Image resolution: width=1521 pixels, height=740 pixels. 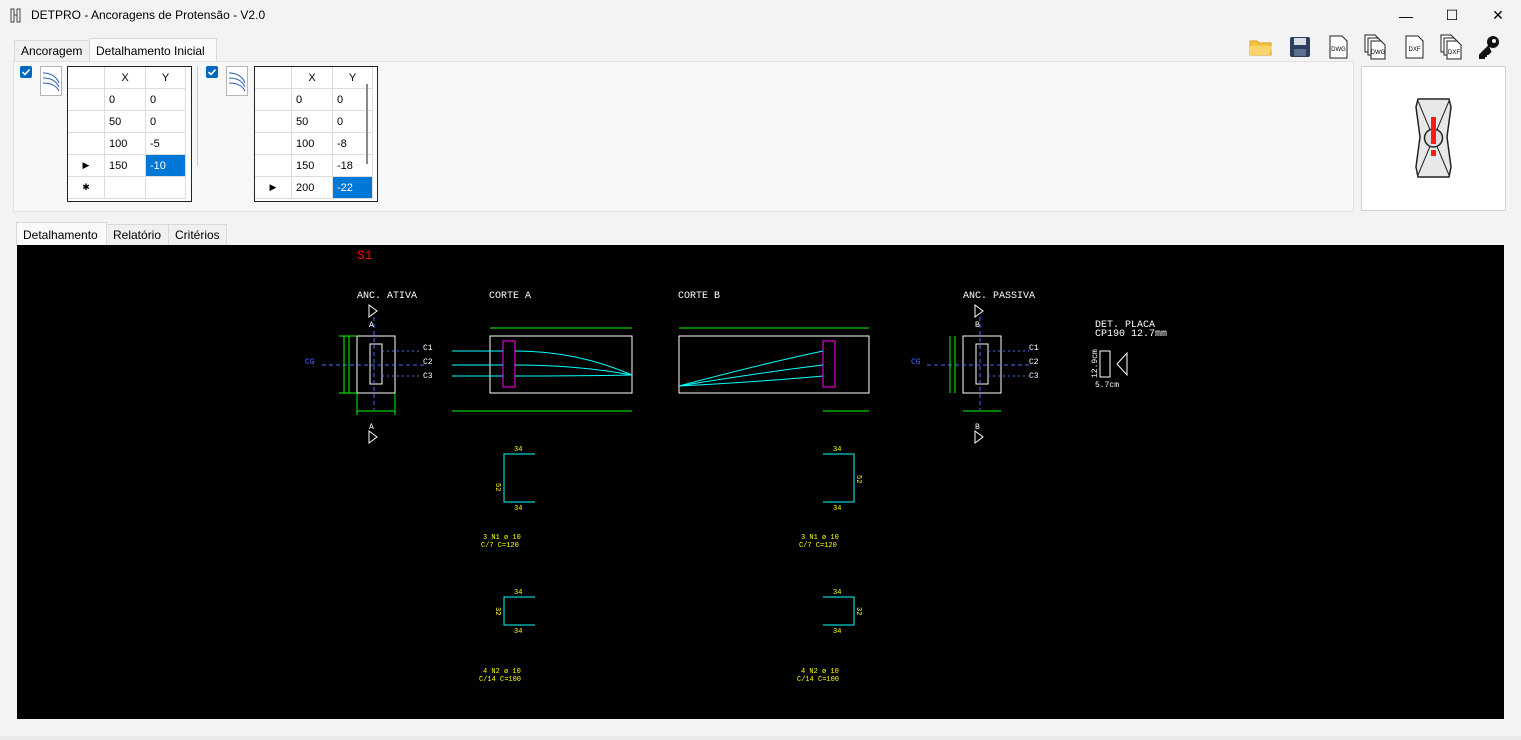 What do you see at coordinates (165, 78) in the screenshot?
I see `grid1-header-y: Y` at bounding box center [165, 78].